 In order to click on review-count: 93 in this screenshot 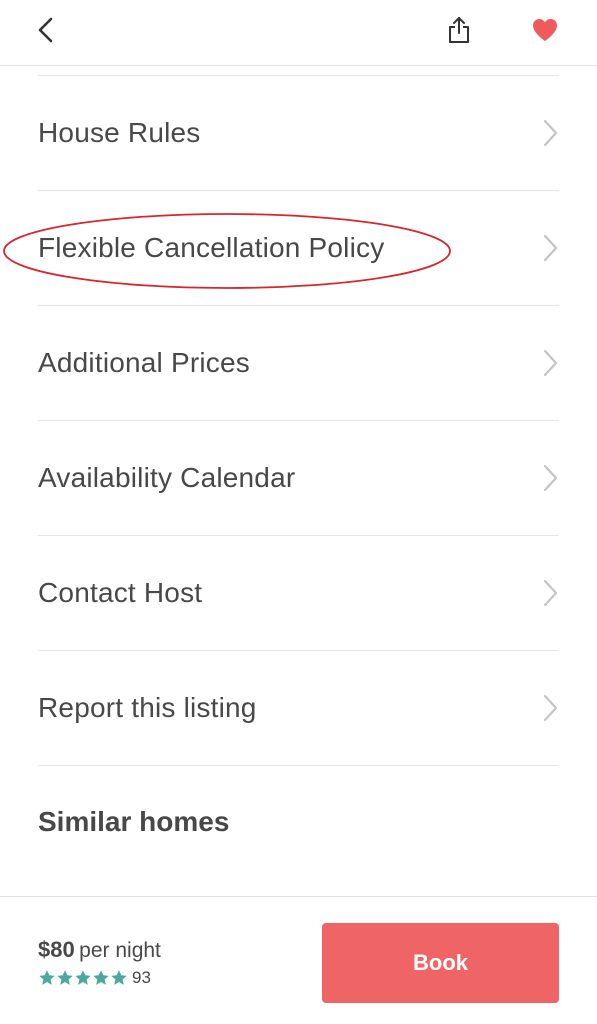, I will do `click(141, 977)`.